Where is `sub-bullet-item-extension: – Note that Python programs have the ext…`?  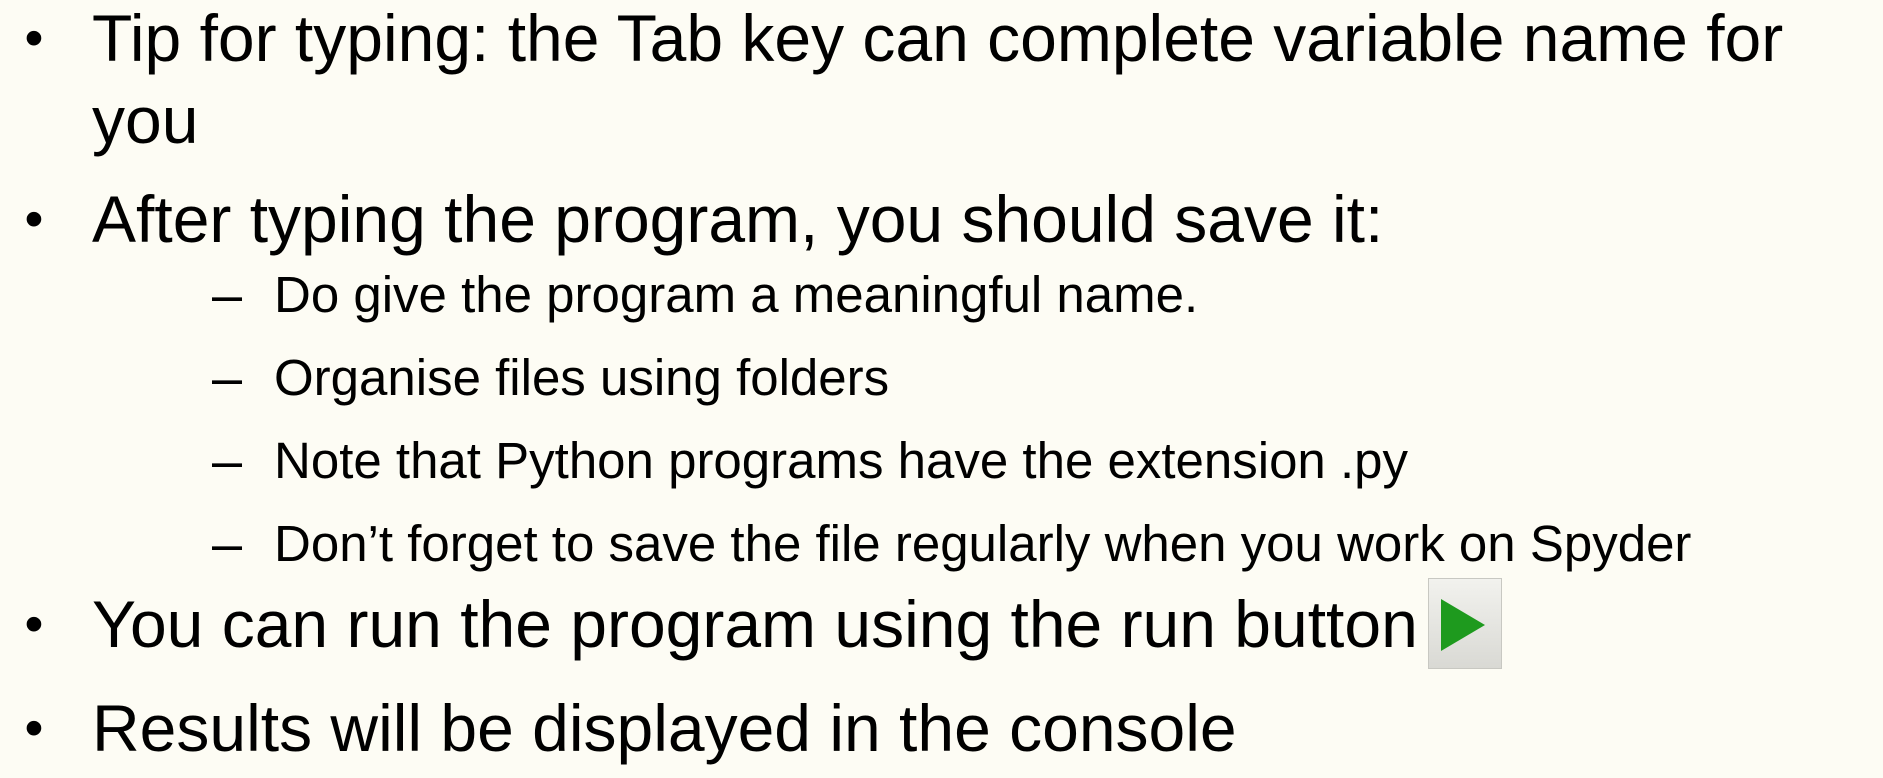
sub-bullet-item-extension: – Note that Python programs have the ext… is located at coordinates (987, 461).